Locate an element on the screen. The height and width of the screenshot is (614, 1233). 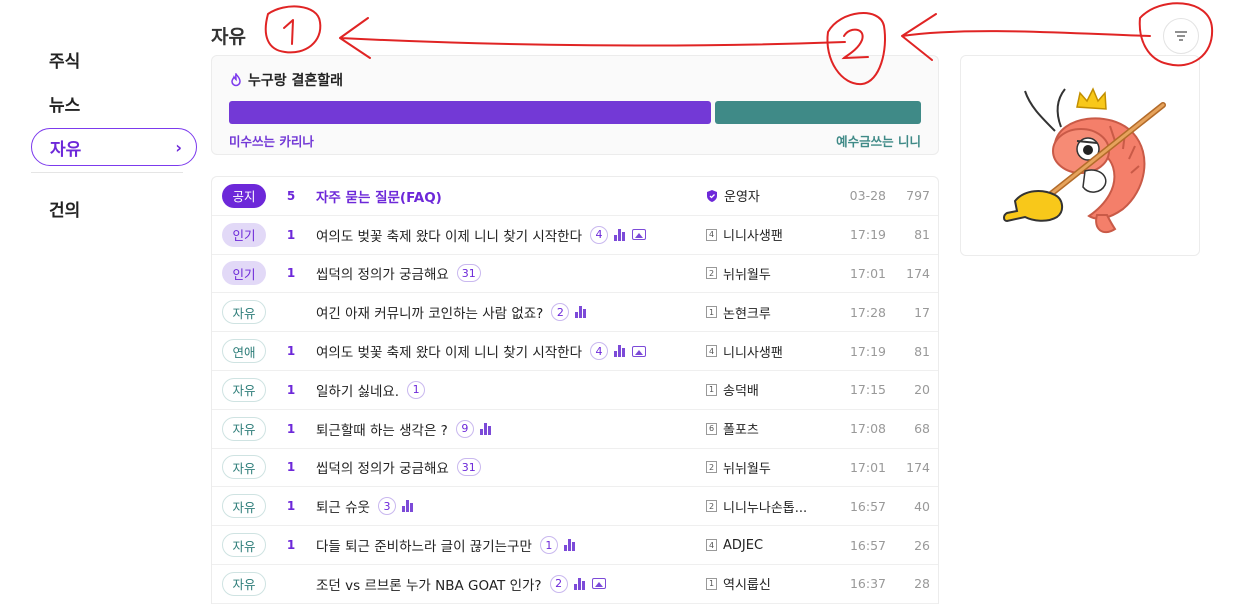
author-name: 운영자 is located at coordinates (742, 195).